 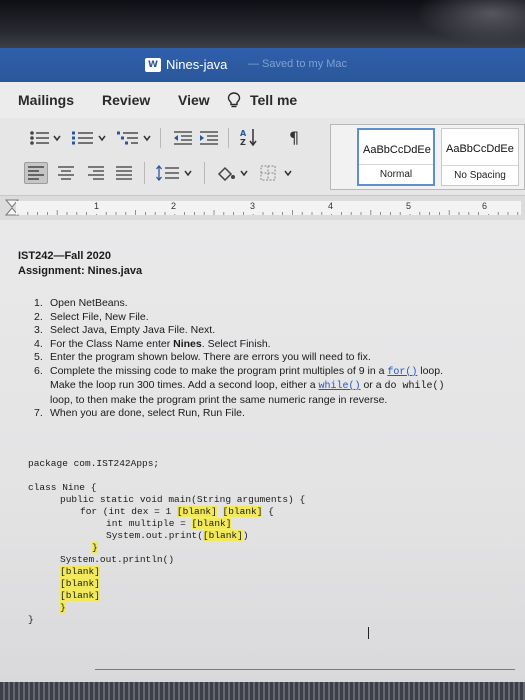 I want to click on styles-gallery: AaBbCcDdEe Normal AaBbCcDdEe No Spacing, so click(x=427, y=157).